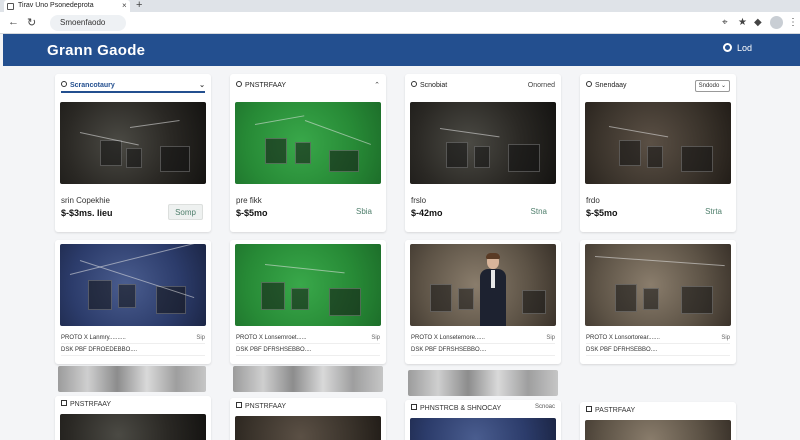 This screenshot has width=800, height=440. What do you see at coordinates (377, 86) in the screenshot?
I see `chevron-up-icon: ⌃` at bounding box center [377, 86].